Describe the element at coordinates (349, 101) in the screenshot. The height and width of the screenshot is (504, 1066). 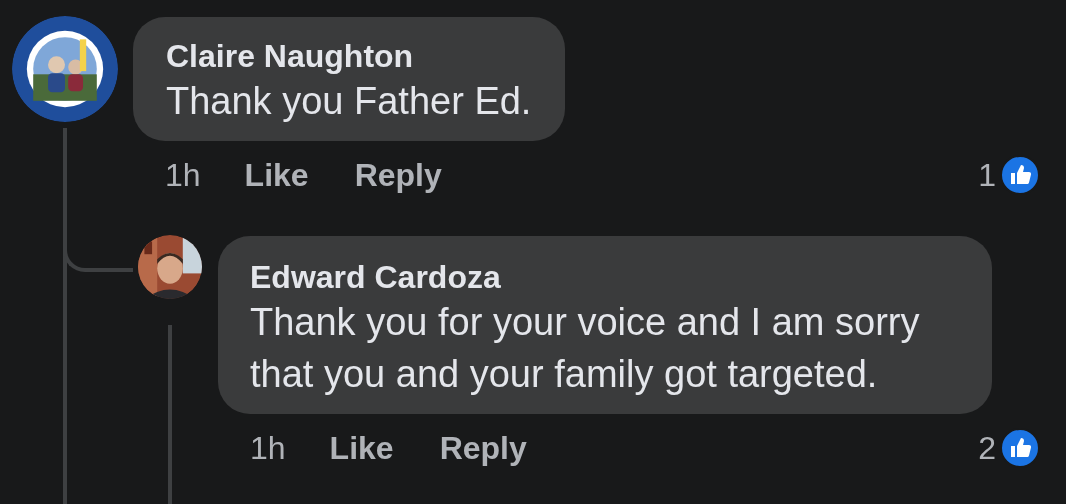
I see `comment-text: Thank you Father Ed.` at that location.